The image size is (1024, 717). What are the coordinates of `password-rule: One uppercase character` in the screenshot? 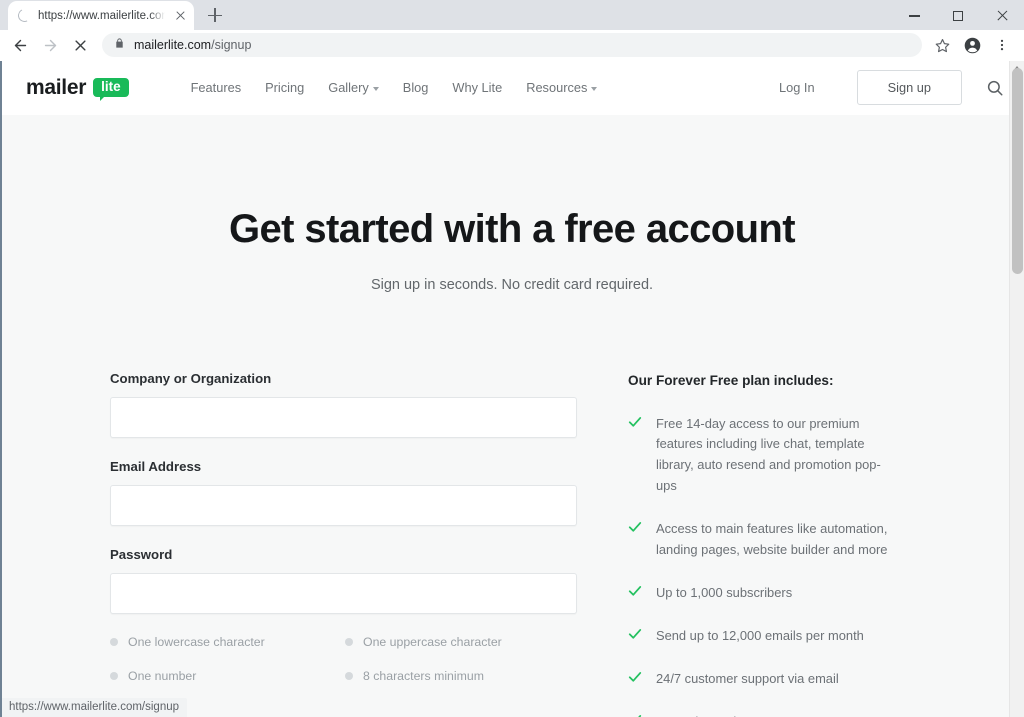 It's located at (462, 642).